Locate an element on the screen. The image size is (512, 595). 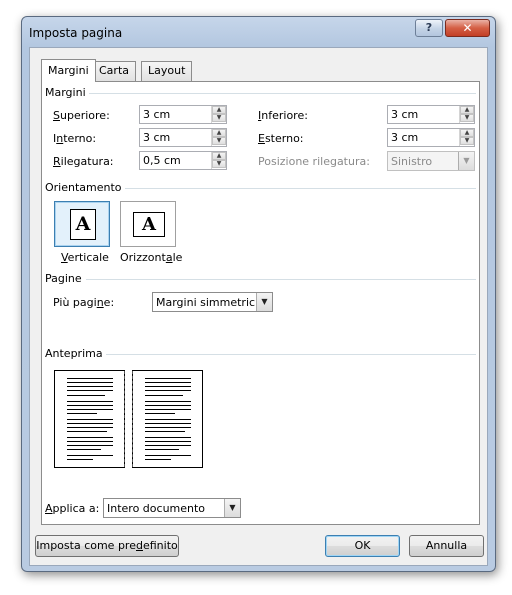
tab-layout: Layout is located at coordinates (167, 71).